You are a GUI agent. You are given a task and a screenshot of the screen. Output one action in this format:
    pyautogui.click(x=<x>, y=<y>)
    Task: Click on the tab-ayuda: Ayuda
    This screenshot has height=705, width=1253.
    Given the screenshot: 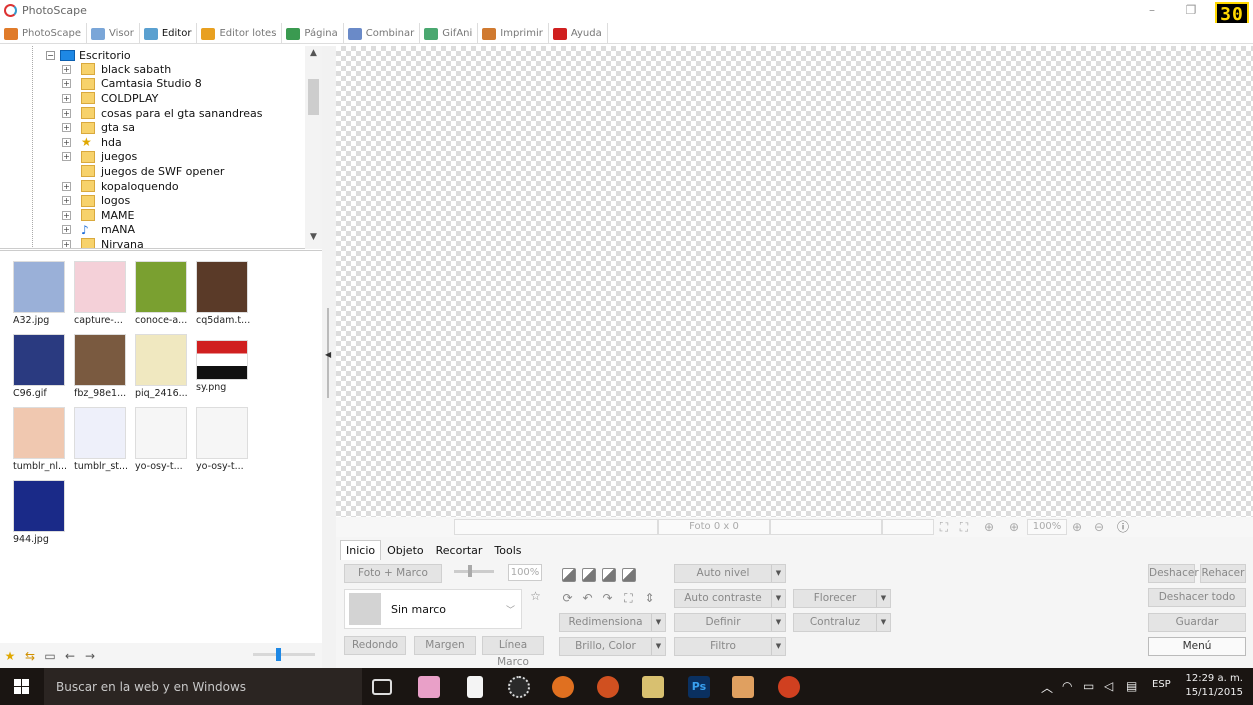 What is the action you would take?
    pyautogui.click(x=578, y=33)
    